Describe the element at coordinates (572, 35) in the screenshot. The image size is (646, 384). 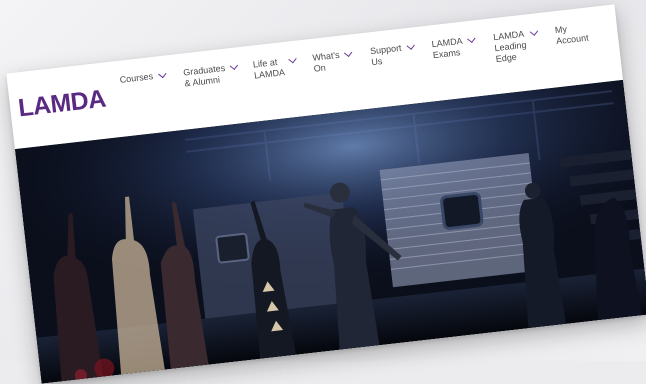
I see `nav-item-label: My Account` at that location.